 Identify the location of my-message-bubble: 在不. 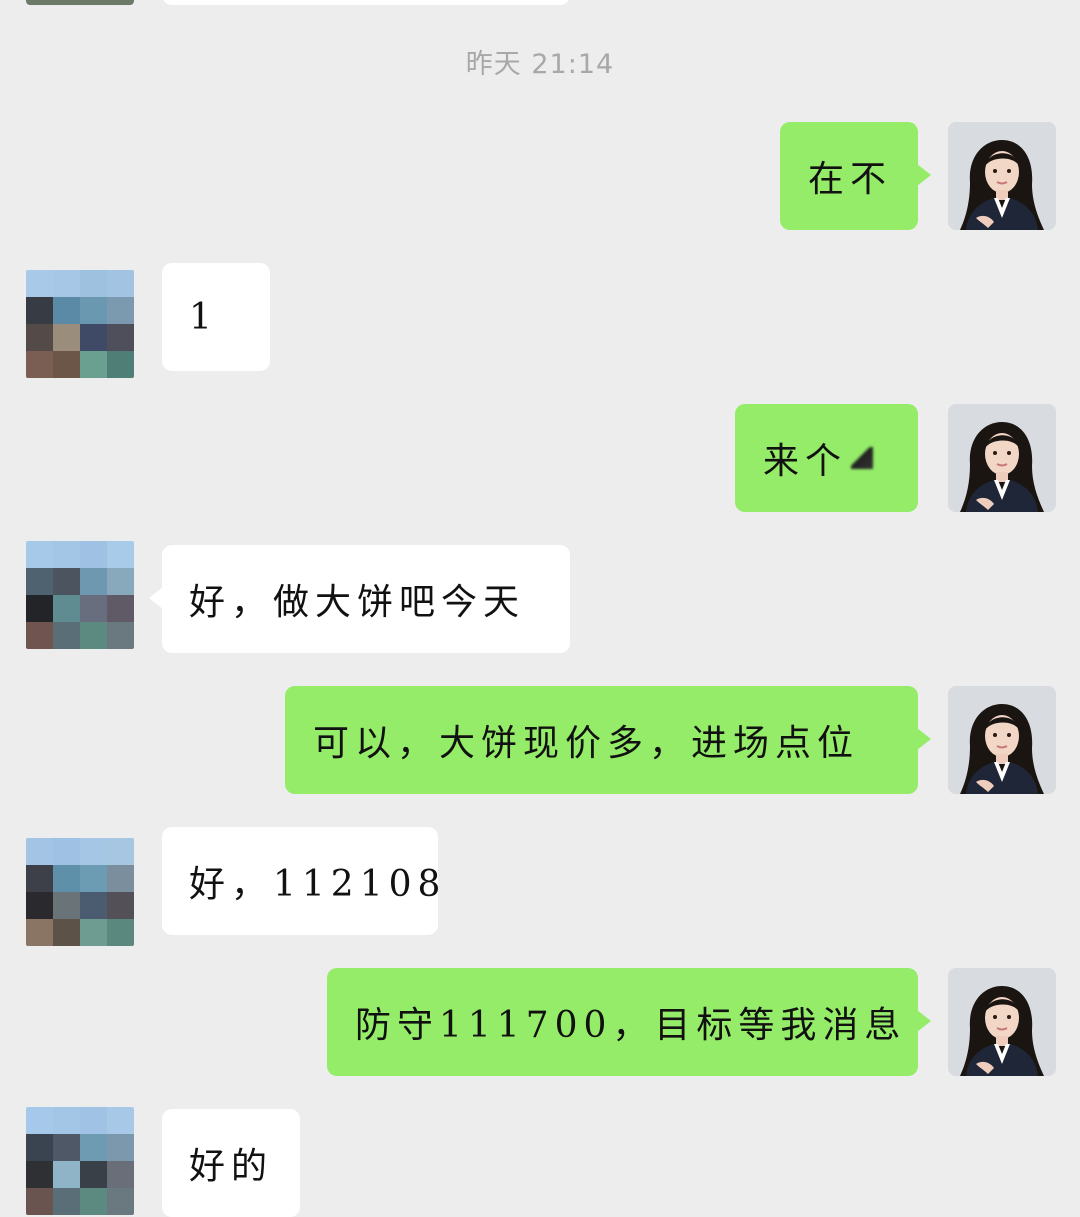
(855, 176).